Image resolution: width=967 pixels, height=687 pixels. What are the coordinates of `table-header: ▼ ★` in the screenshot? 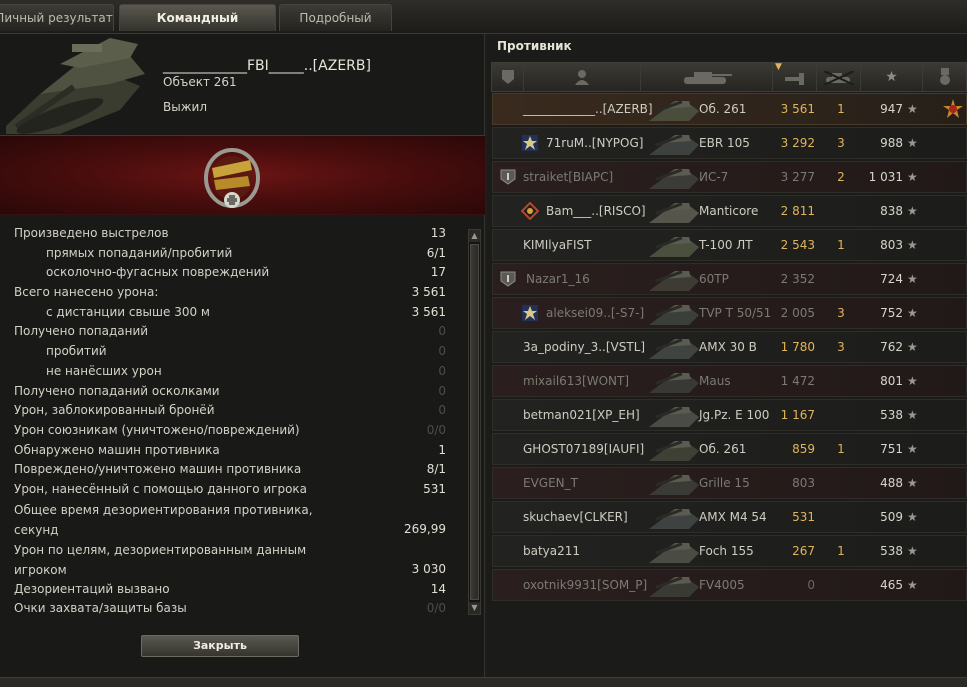 It's located at (729, 77).